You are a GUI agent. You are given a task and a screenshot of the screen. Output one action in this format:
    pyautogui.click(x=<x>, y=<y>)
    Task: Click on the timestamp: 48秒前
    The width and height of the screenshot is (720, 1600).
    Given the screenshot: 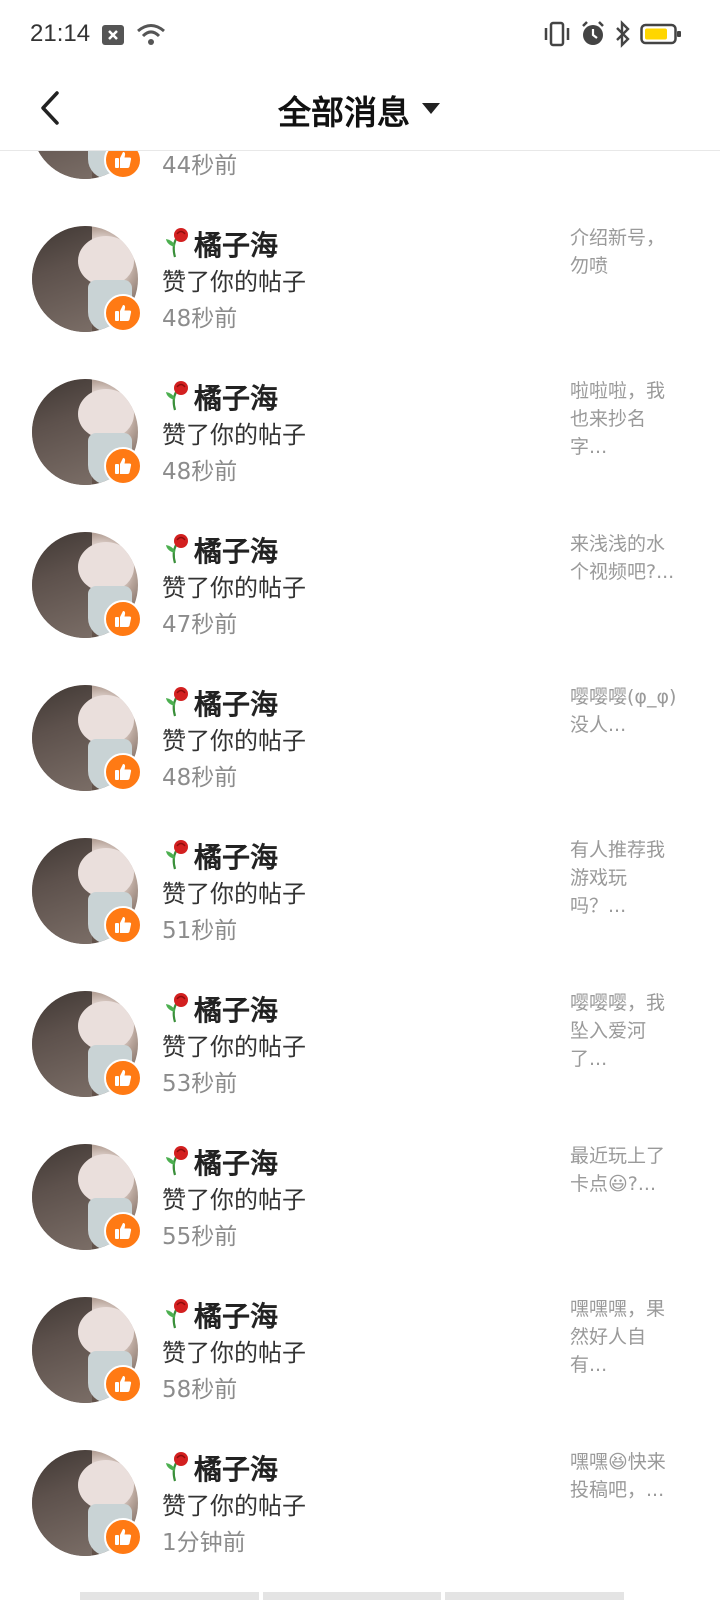 What is the action you would take?
    pyautogui.click(x=200, y=472)
    